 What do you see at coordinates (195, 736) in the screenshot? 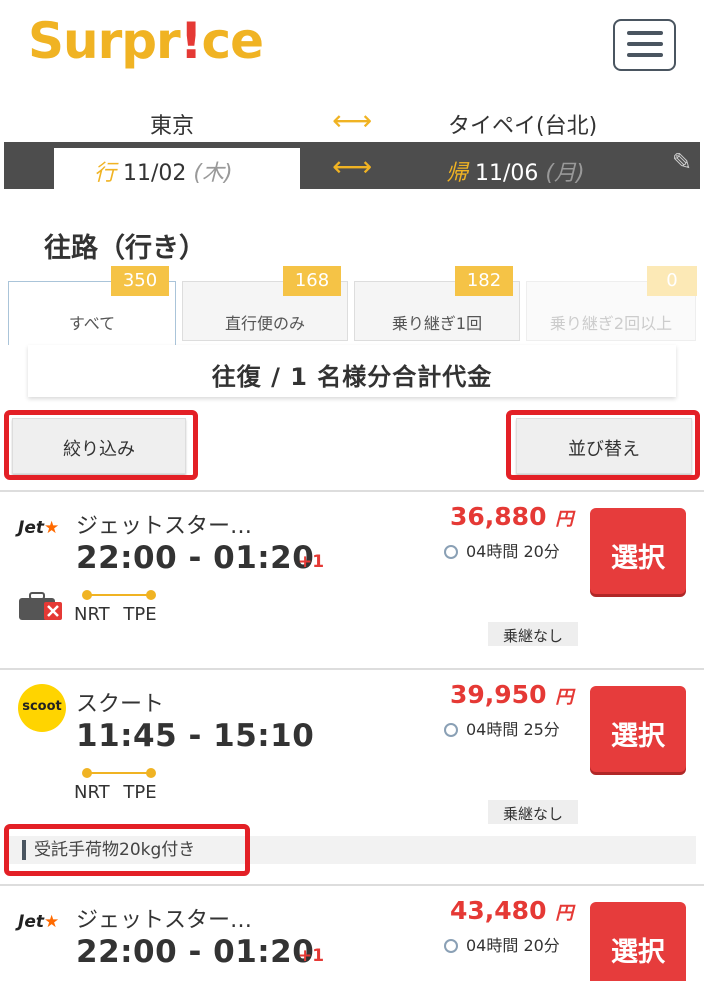
I see `flight-times: 11:45 - 15:10` at bounding box center [195, 736].